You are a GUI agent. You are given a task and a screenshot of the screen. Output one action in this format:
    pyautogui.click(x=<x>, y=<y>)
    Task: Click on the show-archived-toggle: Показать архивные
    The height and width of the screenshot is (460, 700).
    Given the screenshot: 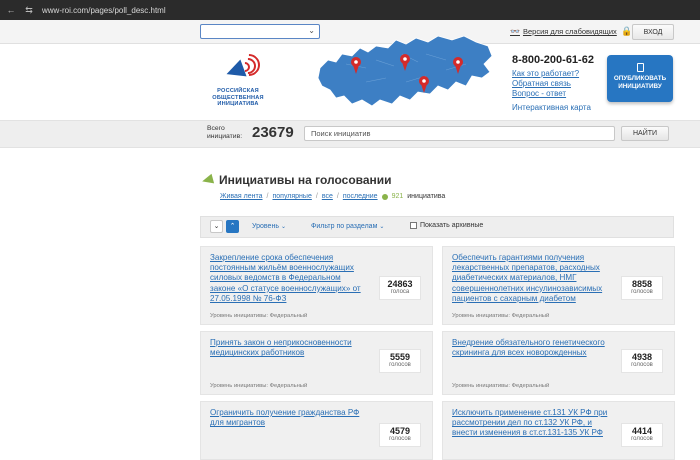 What is the action you would take?
    pyautogui.click(x=446, y=225)
    